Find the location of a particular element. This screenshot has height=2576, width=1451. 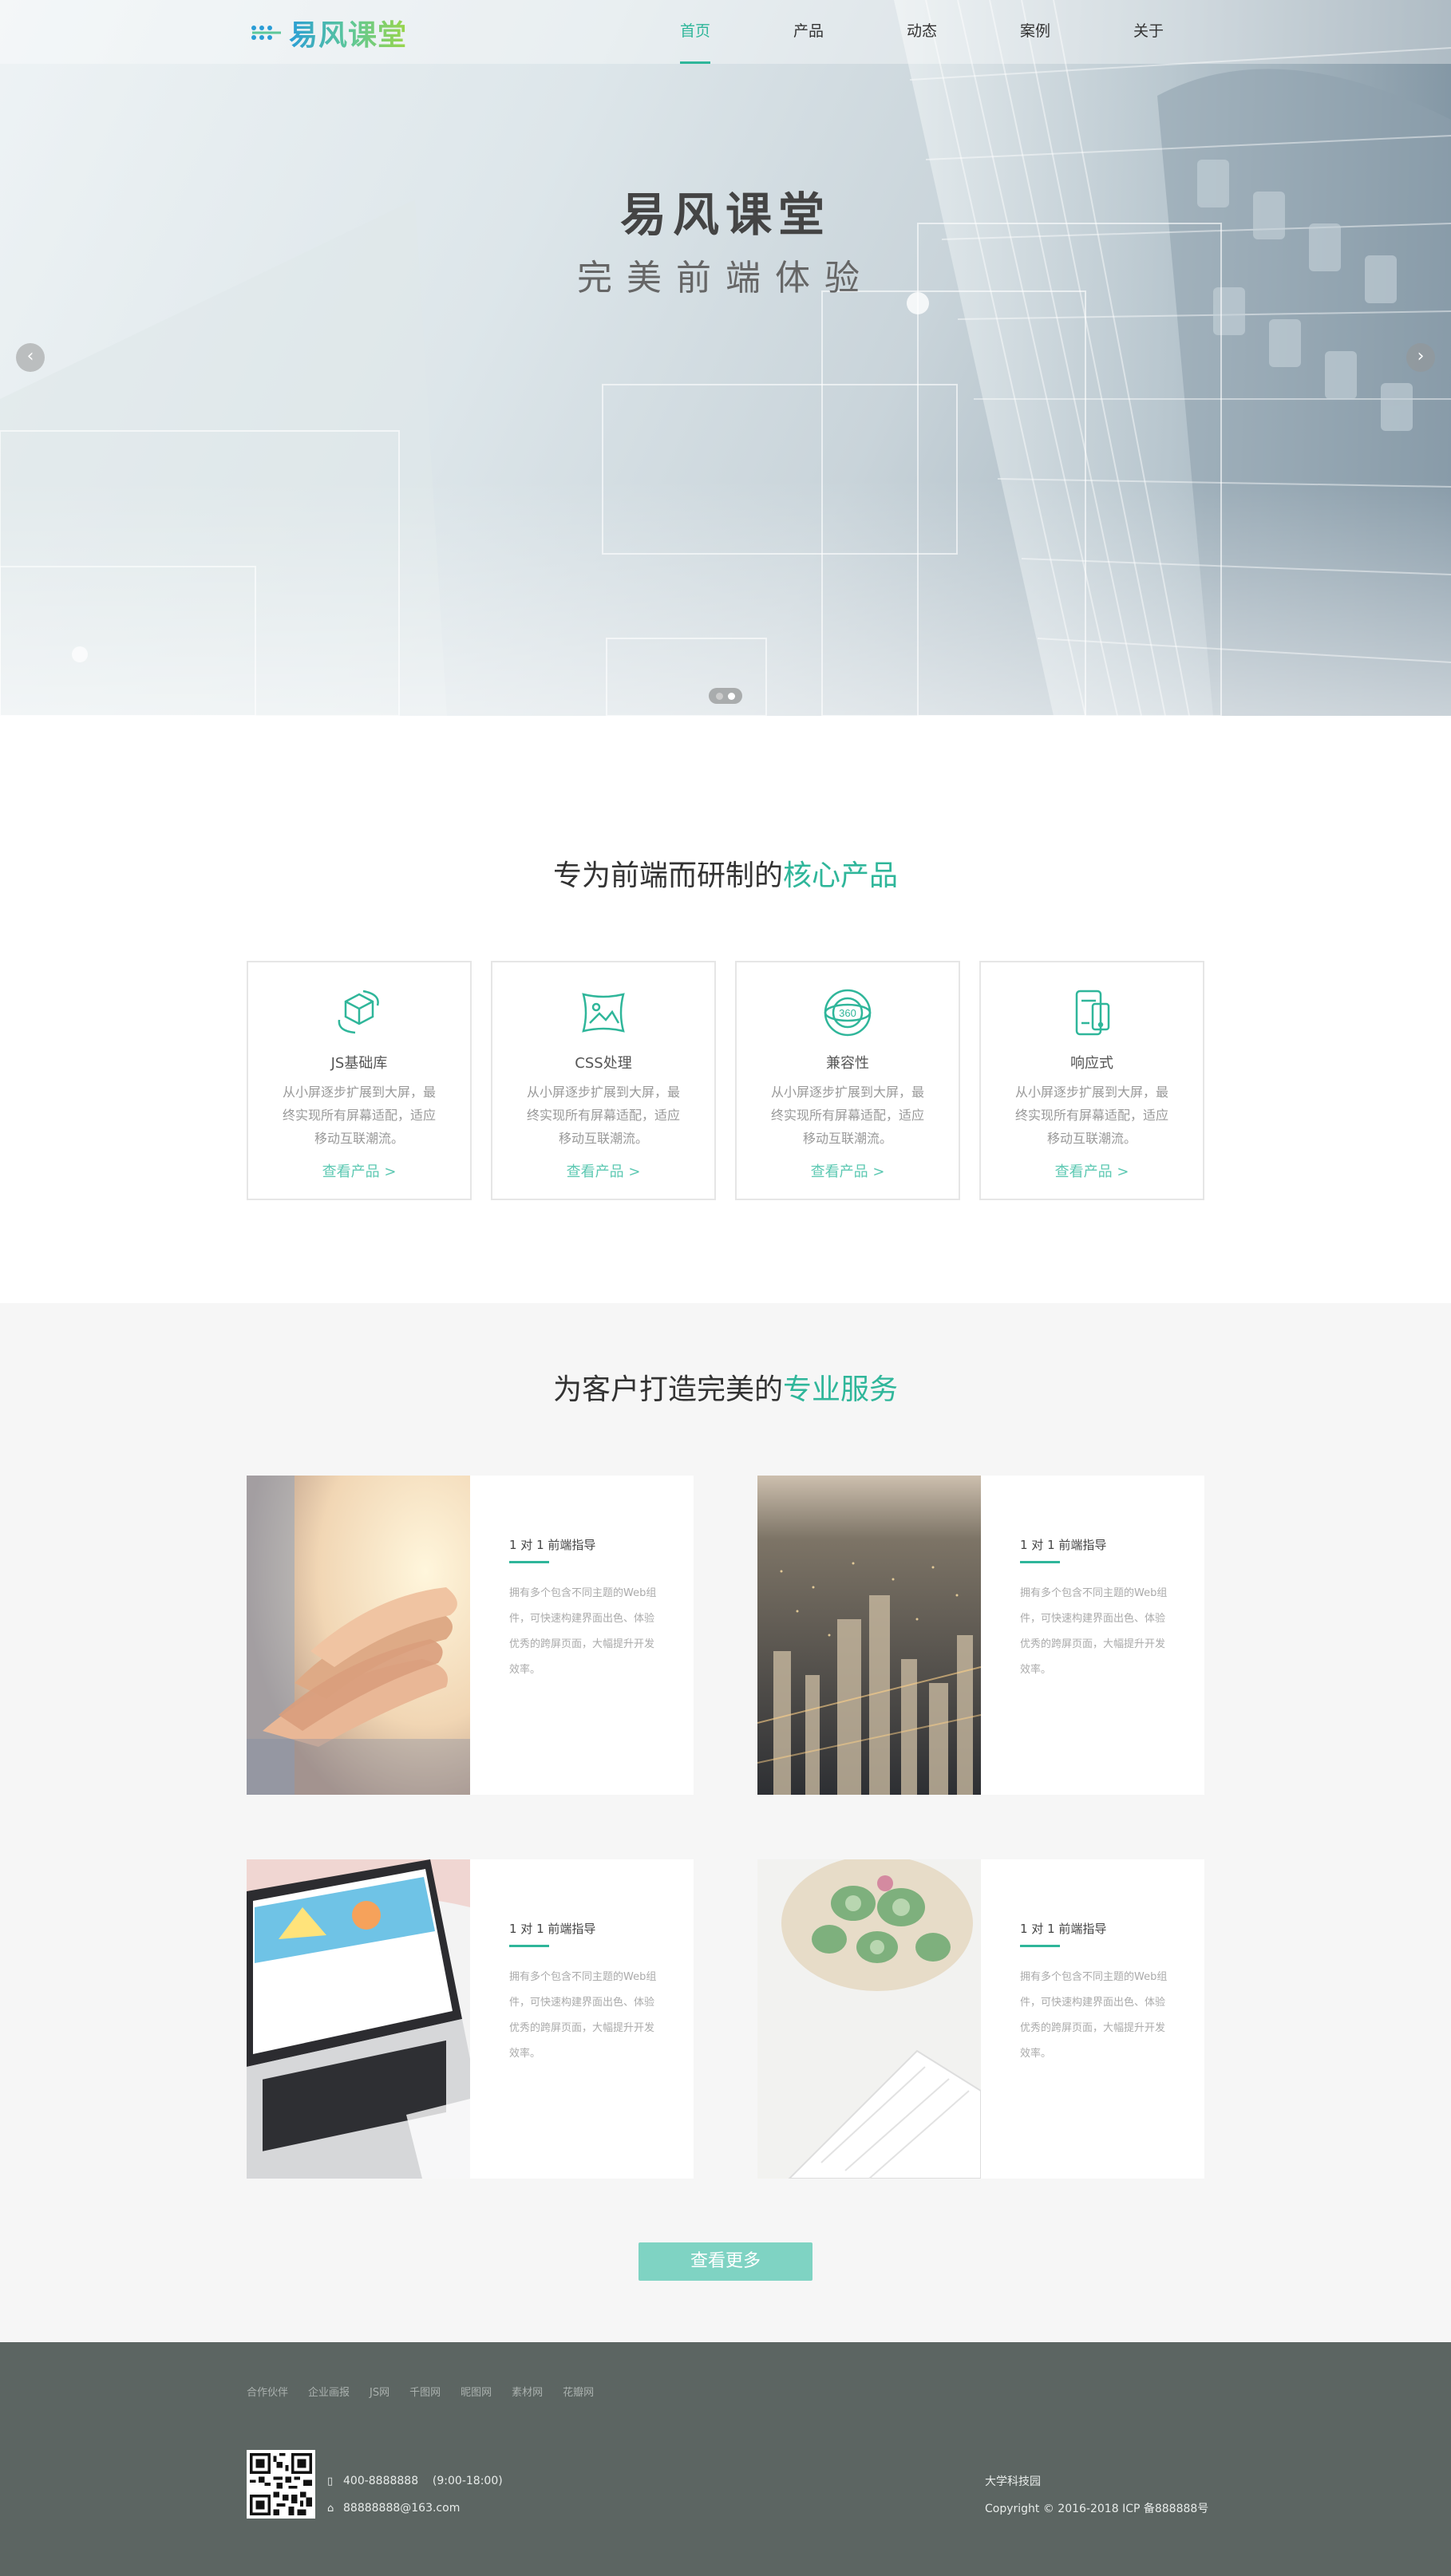

product-name: JS基础库 is located at coordinates (359, 1063).